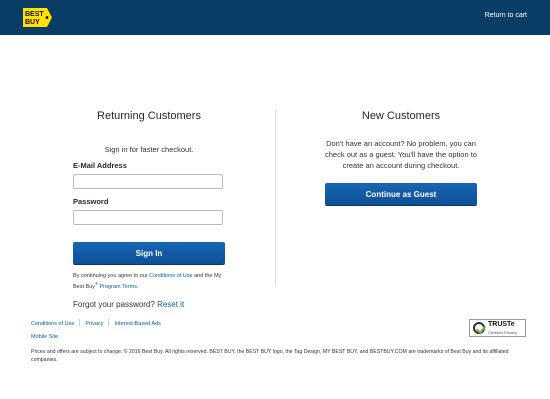 The width and height of the screenshot is (550, 399). I want to click on truste-subtitle: Certified Privacy, so click(503, 332).